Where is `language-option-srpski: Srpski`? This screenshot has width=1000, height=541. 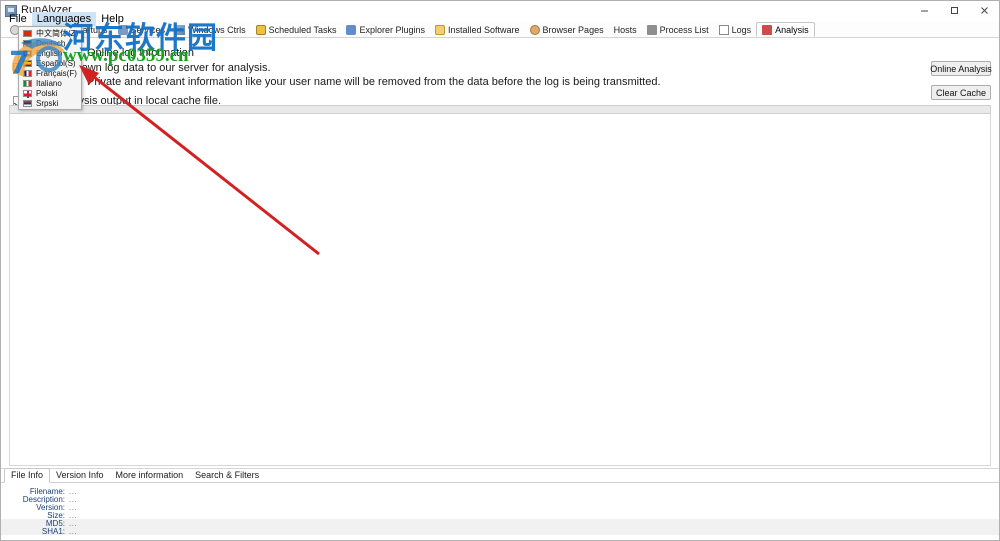
language-option-srpski: Srpski is located at coordinates (50, 103).